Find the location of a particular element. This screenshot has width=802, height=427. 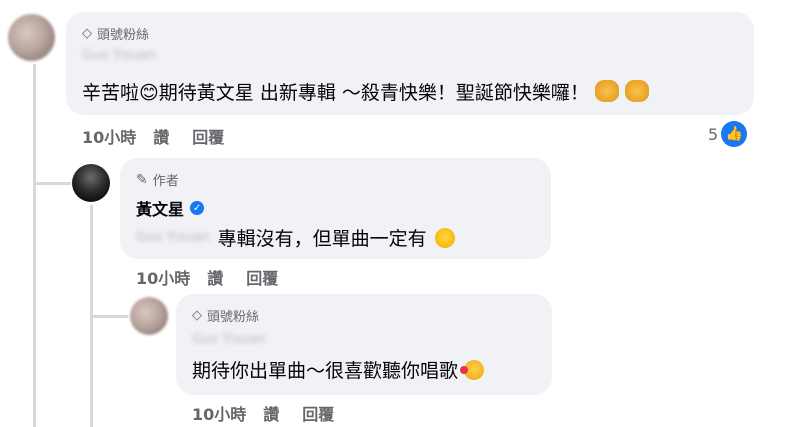

comment-text-content: 辛苦啦😊期待黃文星 出新專輯 ～殺青快樂！聖誕節快樂囉！ is located at coordinates (335, 93).